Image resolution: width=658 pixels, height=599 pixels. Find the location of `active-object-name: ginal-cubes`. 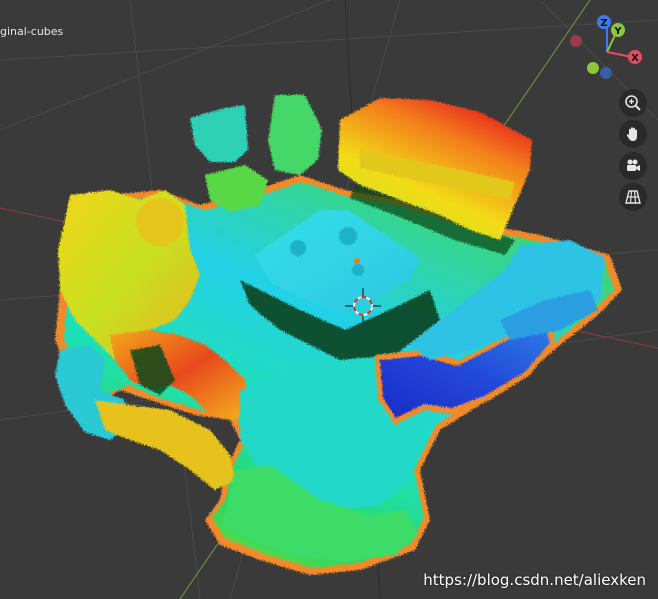

active-object-name: ginal-cubes is located at coordinates (32, 31).